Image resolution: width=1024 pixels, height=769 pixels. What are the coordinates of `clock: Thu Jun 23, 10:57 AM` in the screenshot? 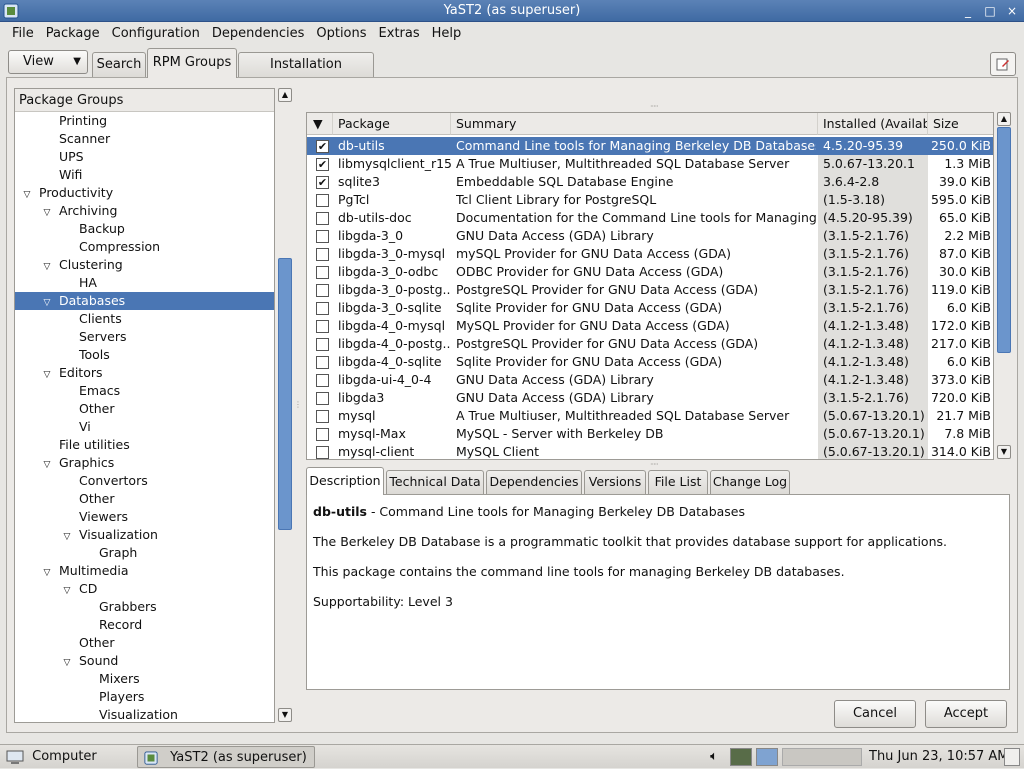 It's located at (939, 757).